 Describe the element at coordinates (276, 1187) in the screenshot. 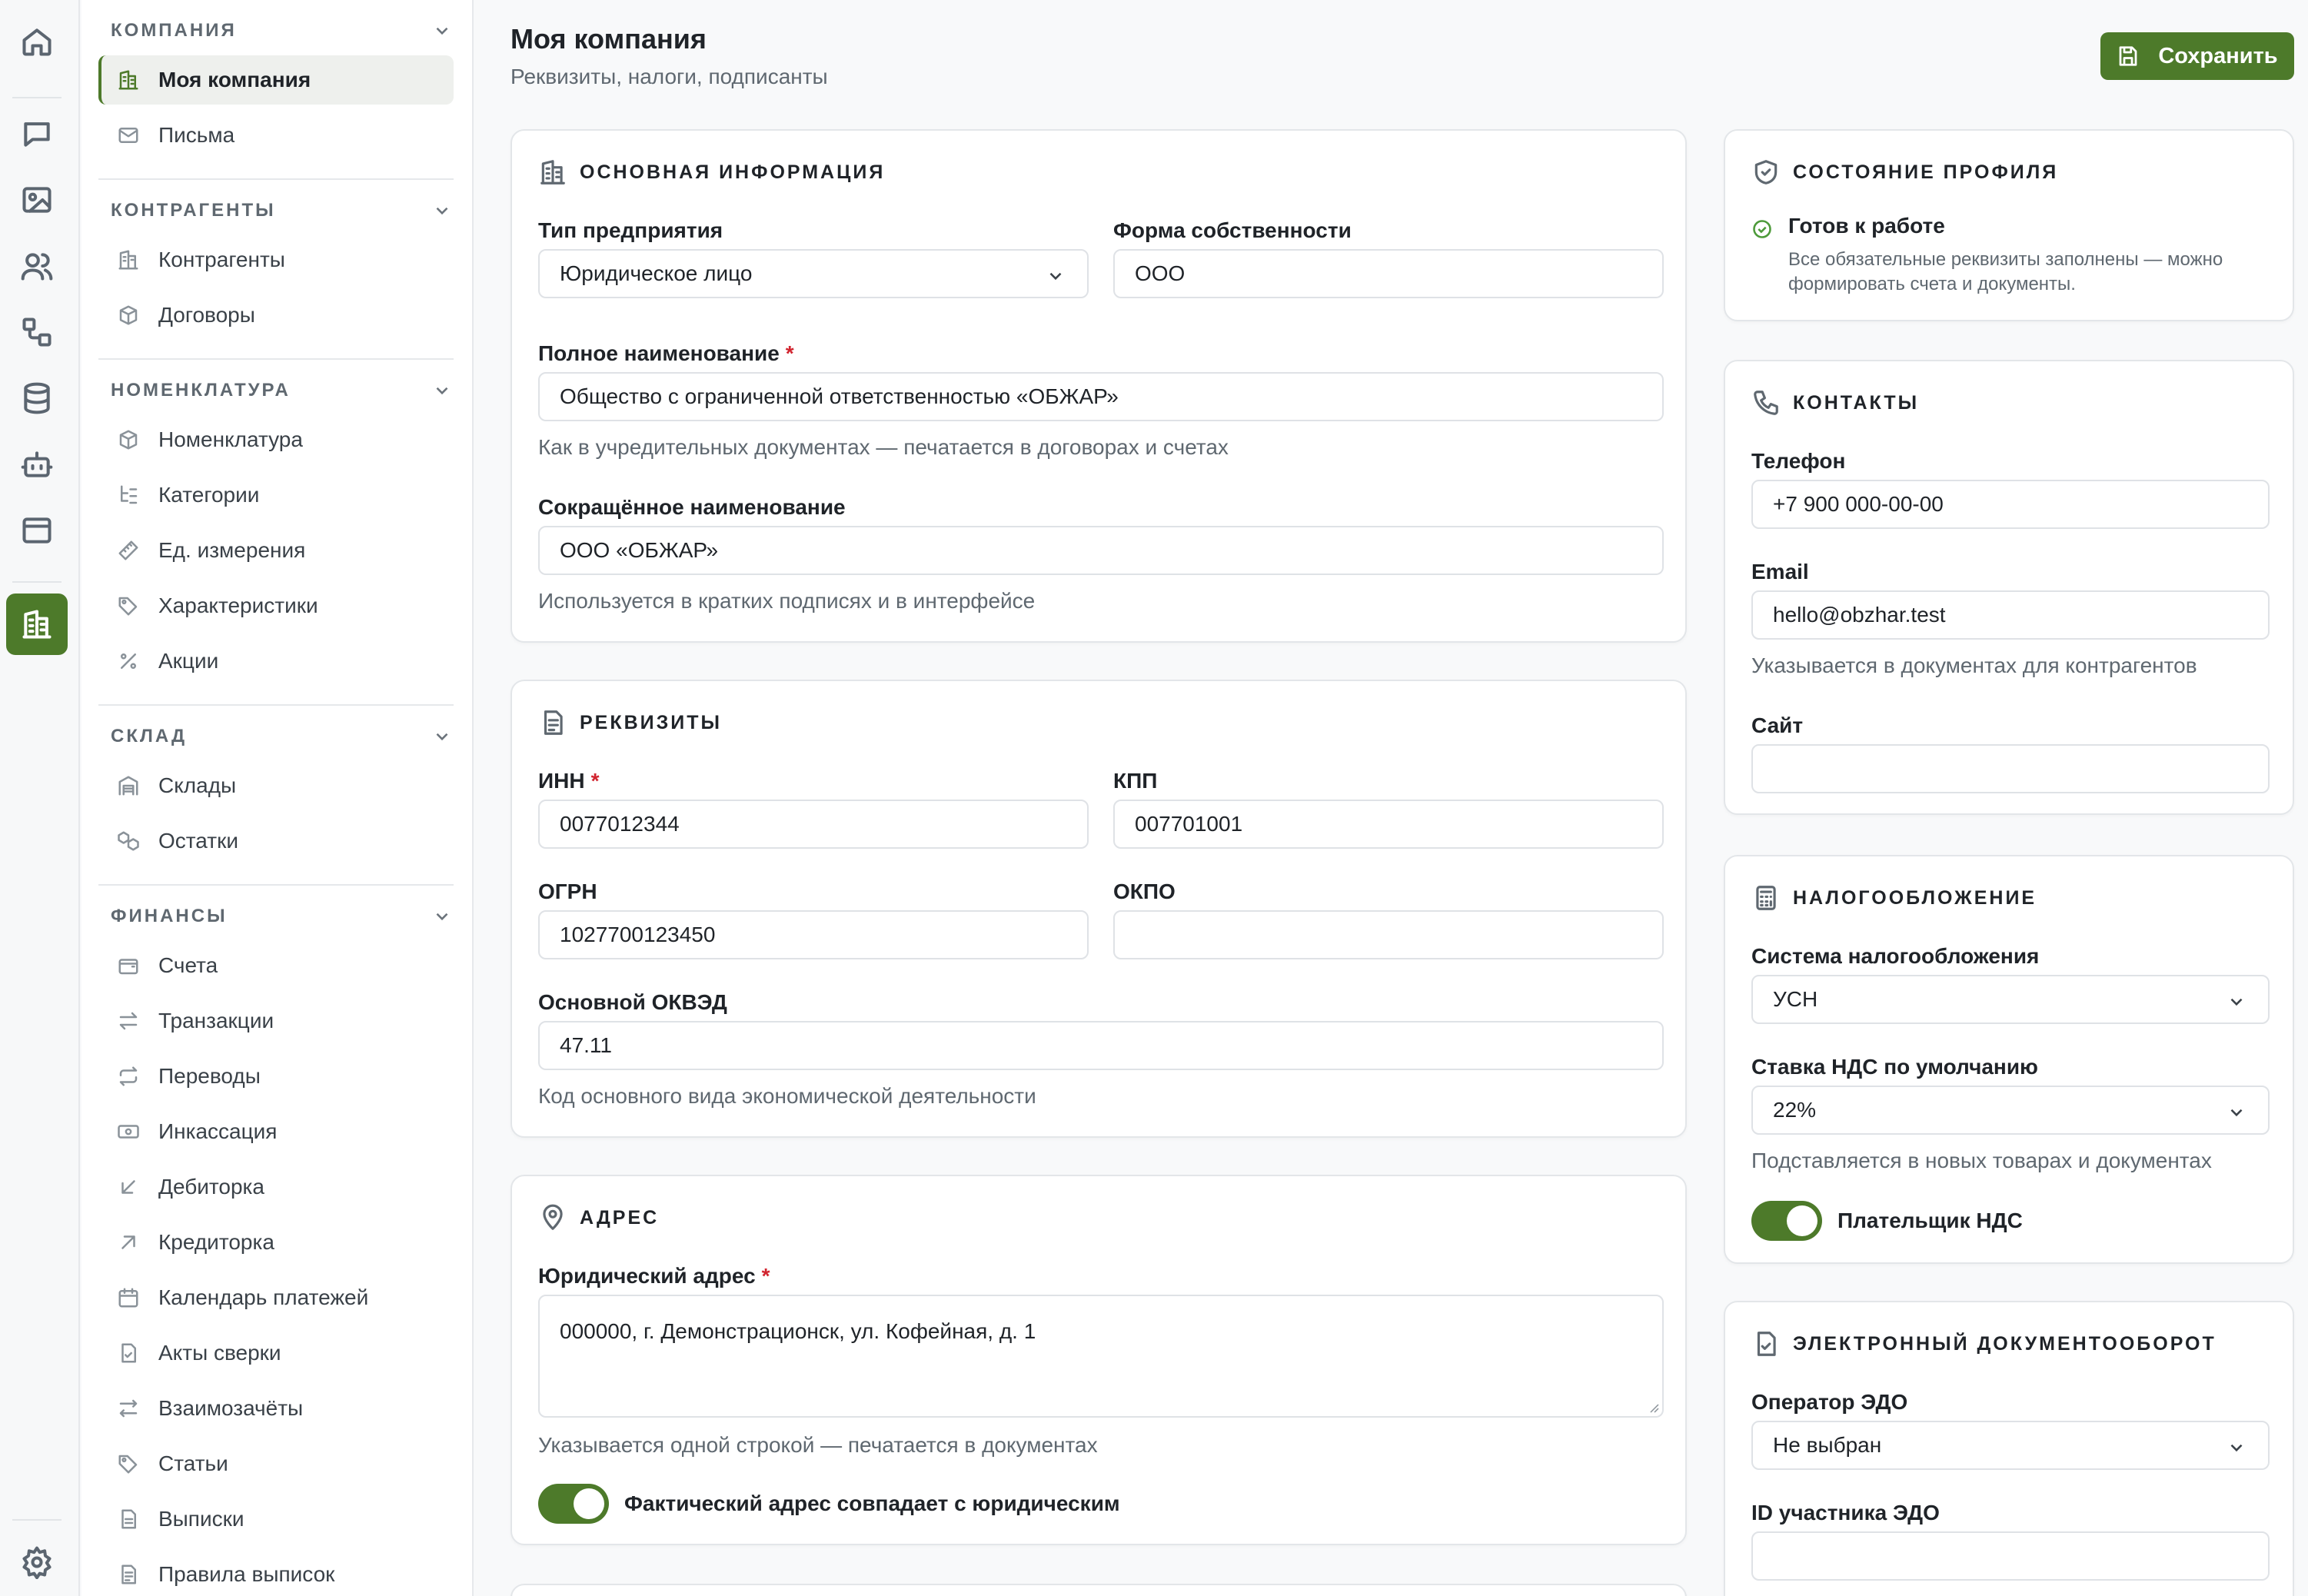

I see `sidebar-item-receivables: Дебиторка` at that location.